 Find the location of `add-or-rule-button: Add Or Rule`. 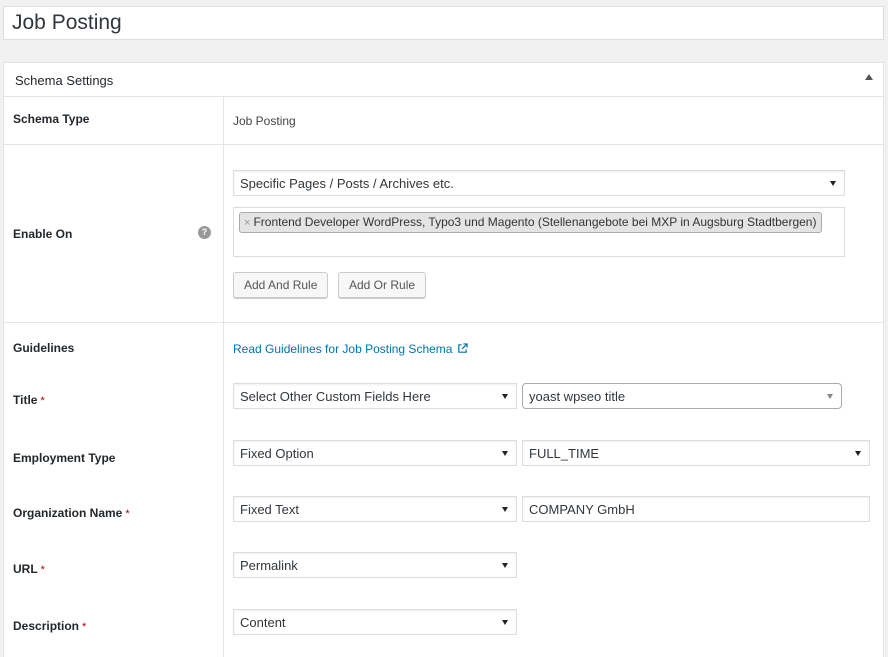

add-or-rule-button: Add Or Rule is located at coordinates (382, 285).